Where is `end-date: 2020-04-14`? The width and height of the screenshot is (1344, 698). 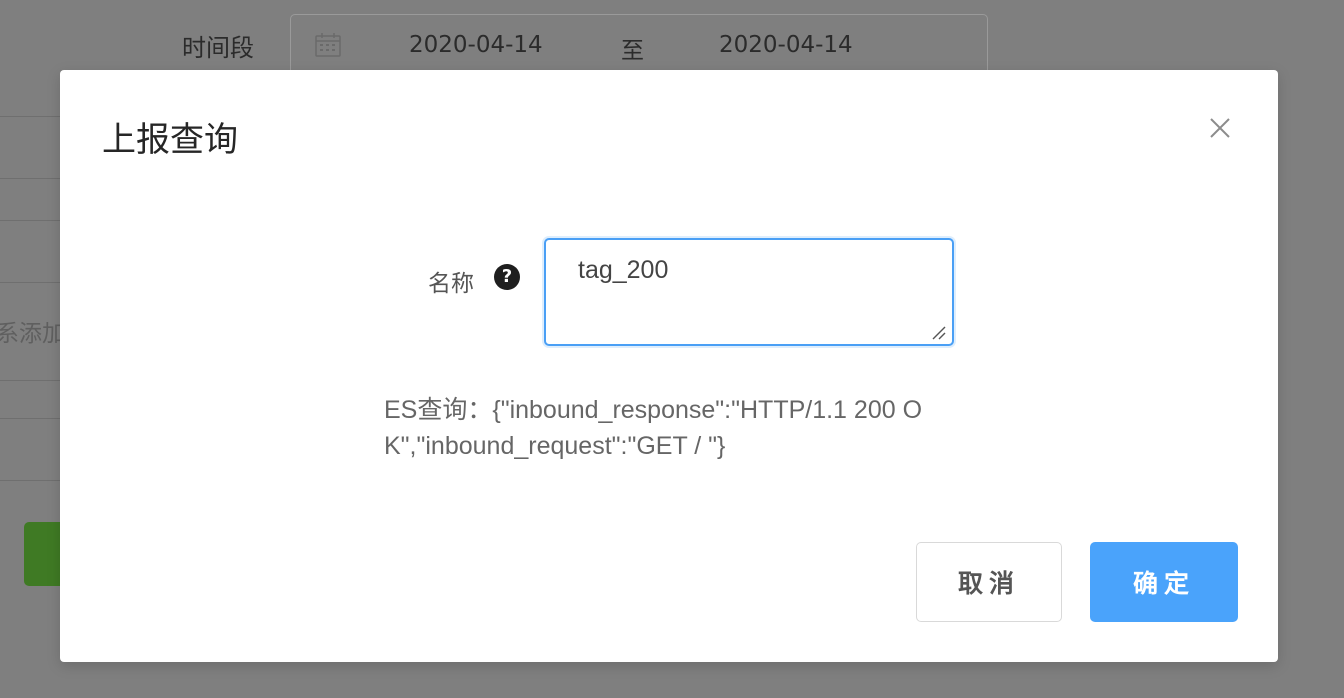 end-date: 2020-04-14 is located at coordinates (786, 45).